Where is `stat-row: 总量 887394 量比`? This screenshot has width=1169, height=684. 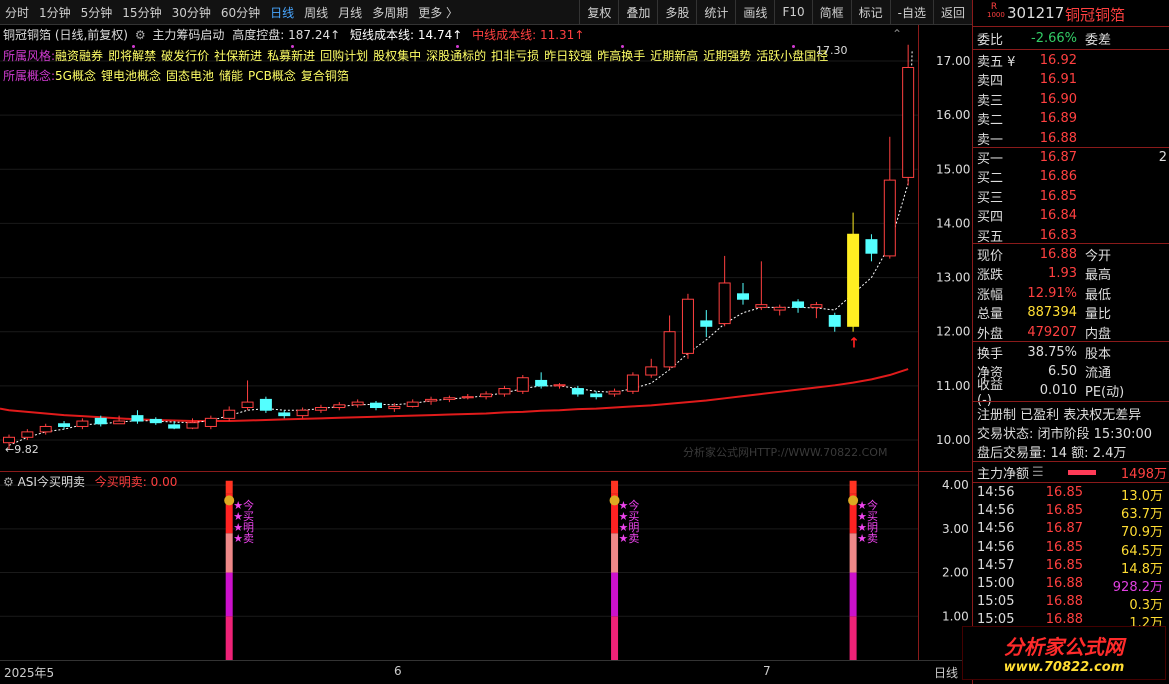 stat-row: 总量 887394 量比 is located at coordinates (1072, 312).